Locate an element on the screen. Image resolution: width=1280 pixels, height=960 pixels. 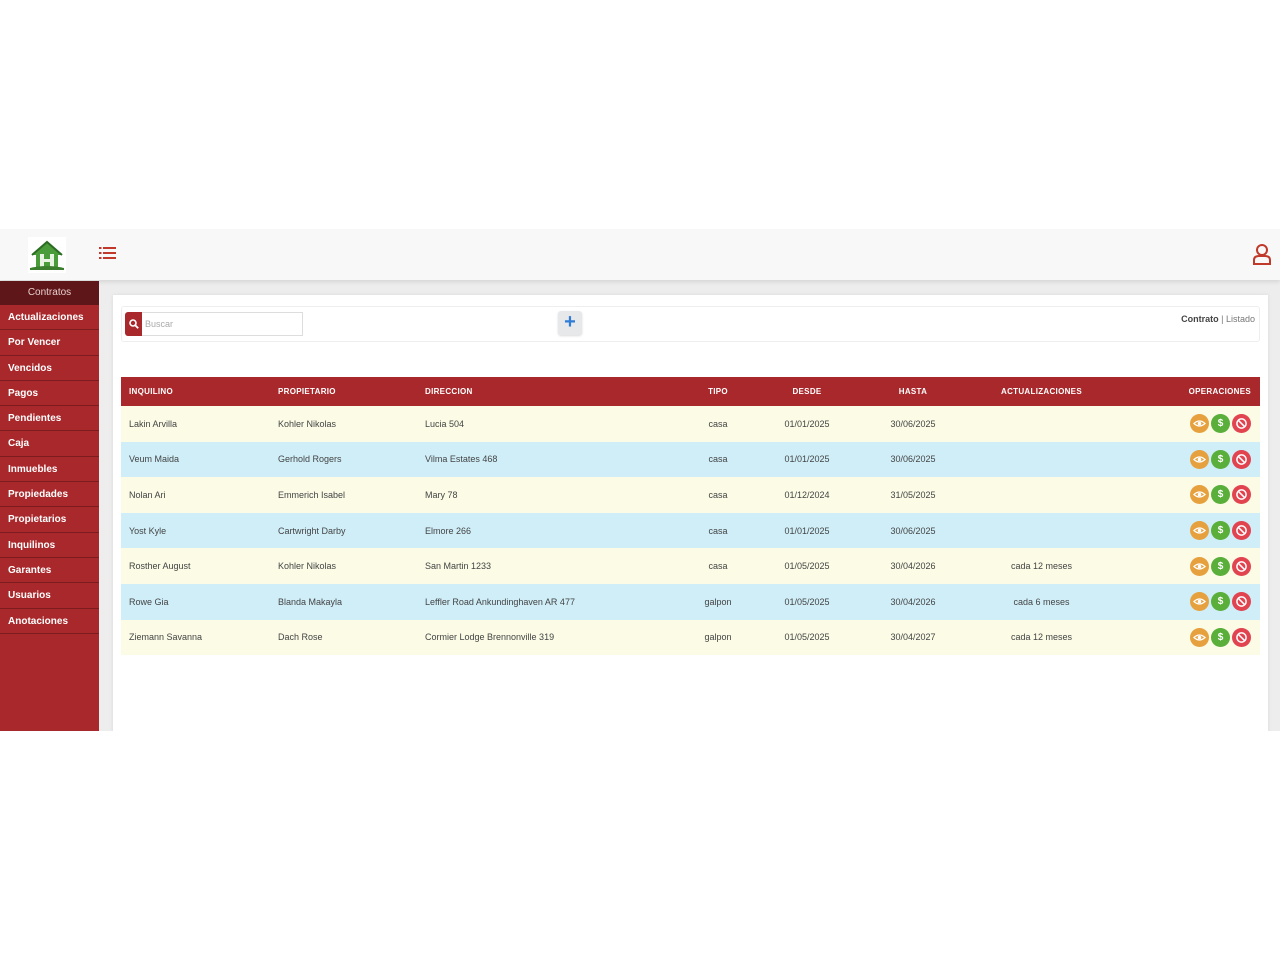
sidebar-item-propietarios: Propietarios is located at coordinates (49, 520).